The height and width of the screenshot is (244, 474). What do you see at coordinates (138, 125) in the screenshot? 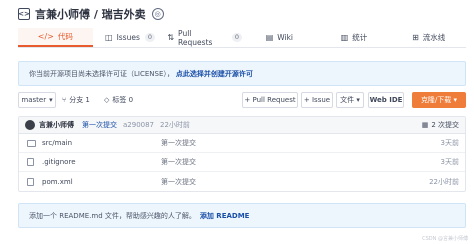
I see `commit-hash: a290087` at bounding box center [138, 125].